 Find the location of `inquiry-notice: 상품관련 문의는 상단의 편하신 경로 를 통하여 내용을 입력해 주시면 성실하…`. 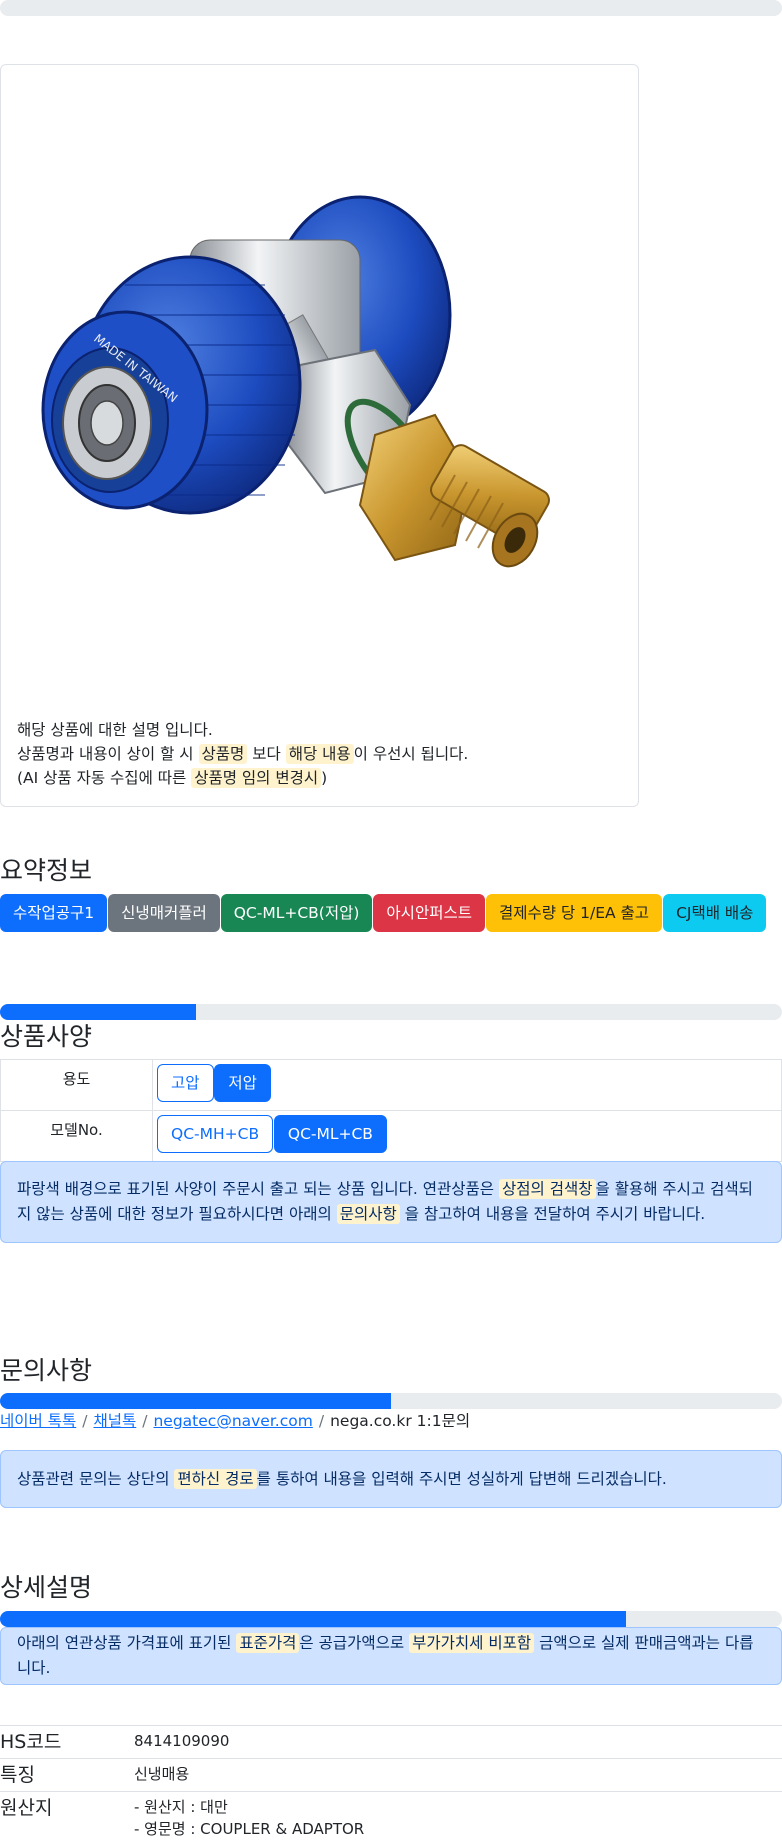

inquiry-notice: 상품관련 문의는 상단의 편하신 경로 를 통하여 내용을 입력해 주시면 성실하… is located at coordinates (391, 1479).